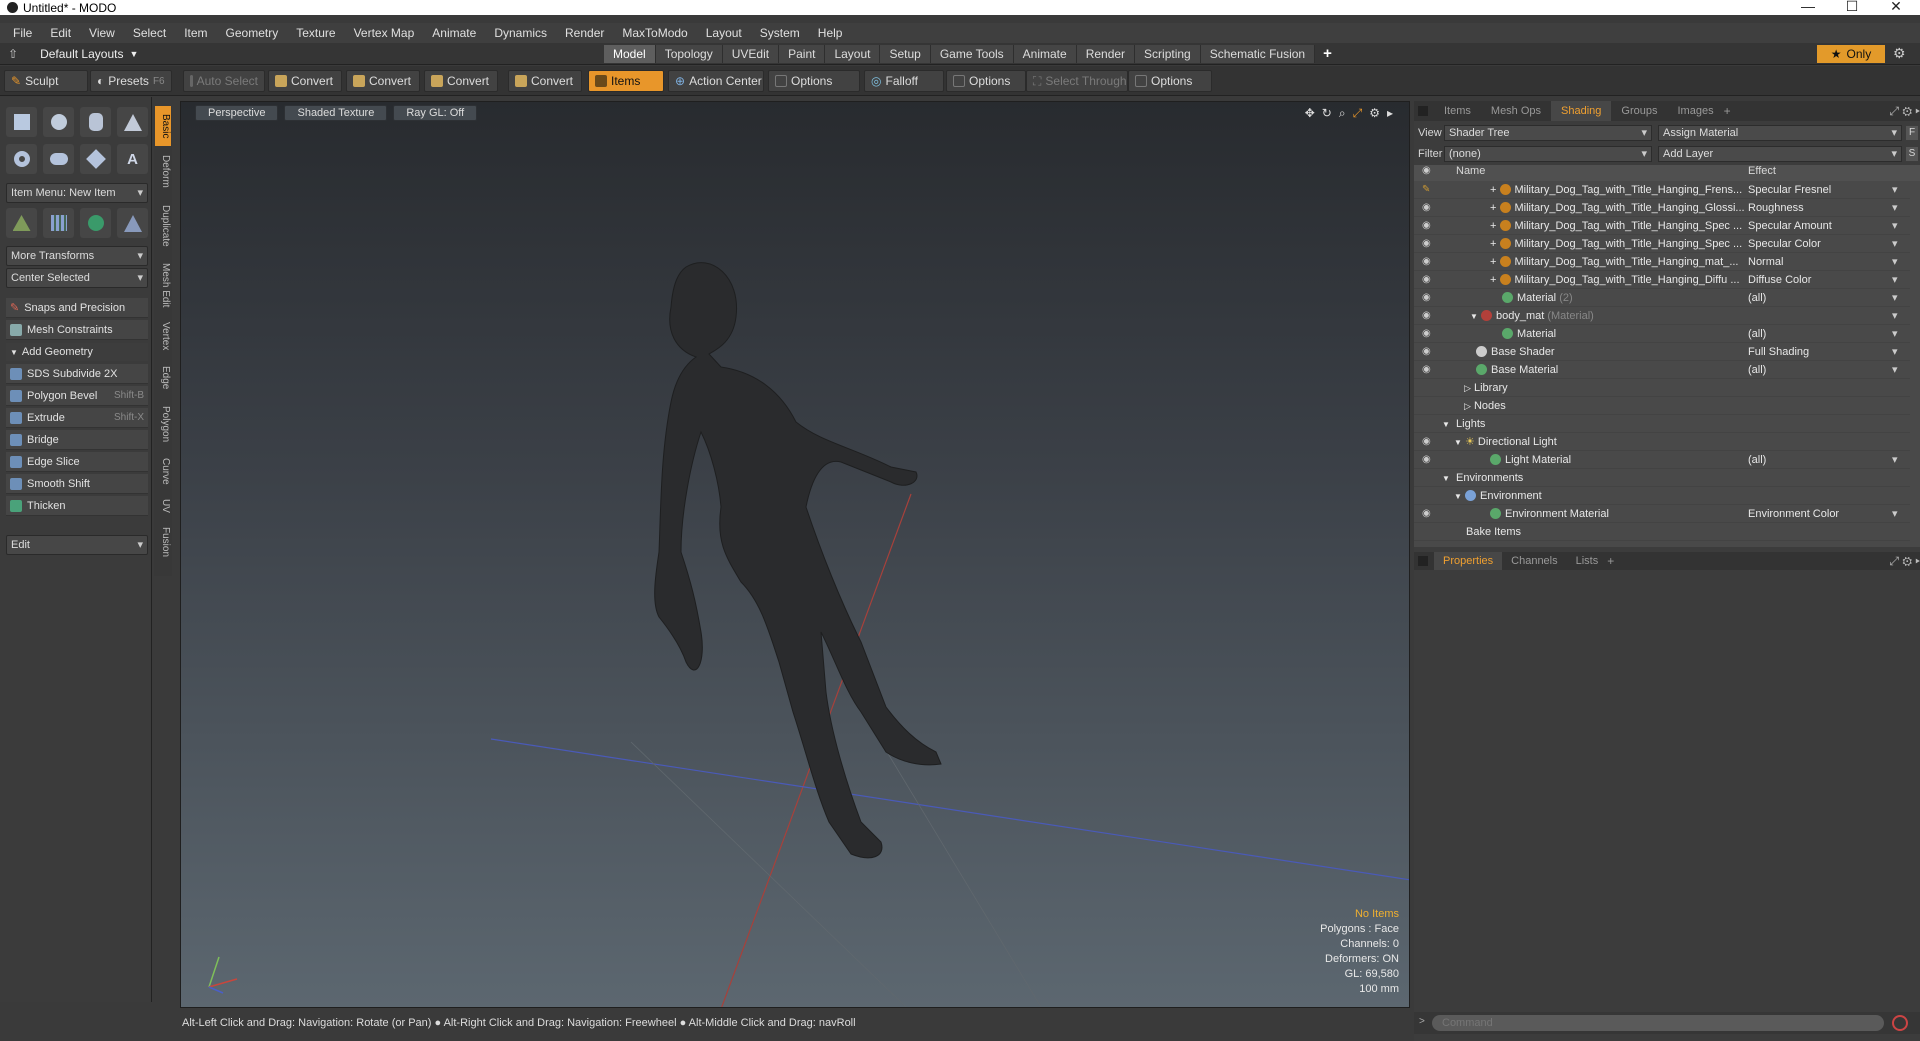  Describe the element at coordinates (163, 171) in the screenshot. I see `vtab-deform: Deform` at that location.